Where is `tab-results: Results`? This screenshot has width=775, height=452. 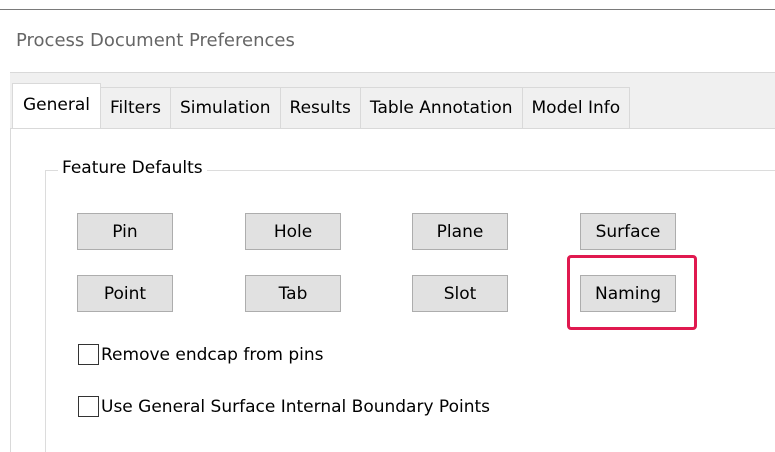
tab-results: Results is located at coordinates (320, 107).